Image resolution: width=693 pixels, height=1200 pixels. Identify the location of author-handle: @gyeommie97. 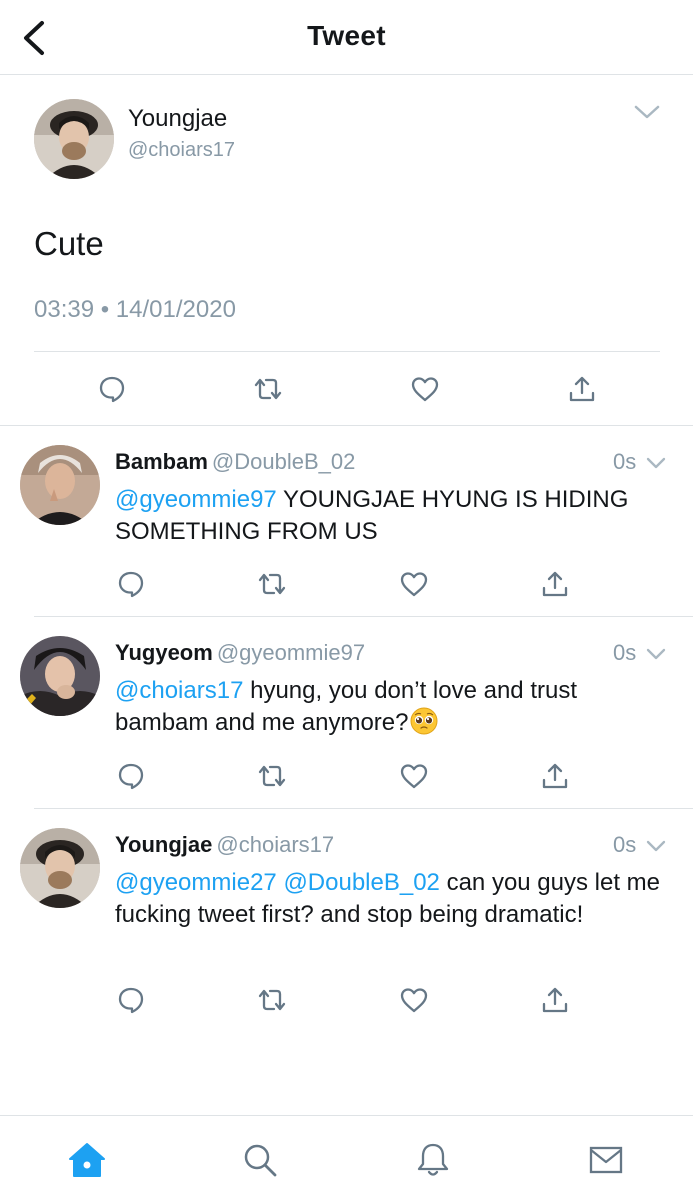
(291, 652).